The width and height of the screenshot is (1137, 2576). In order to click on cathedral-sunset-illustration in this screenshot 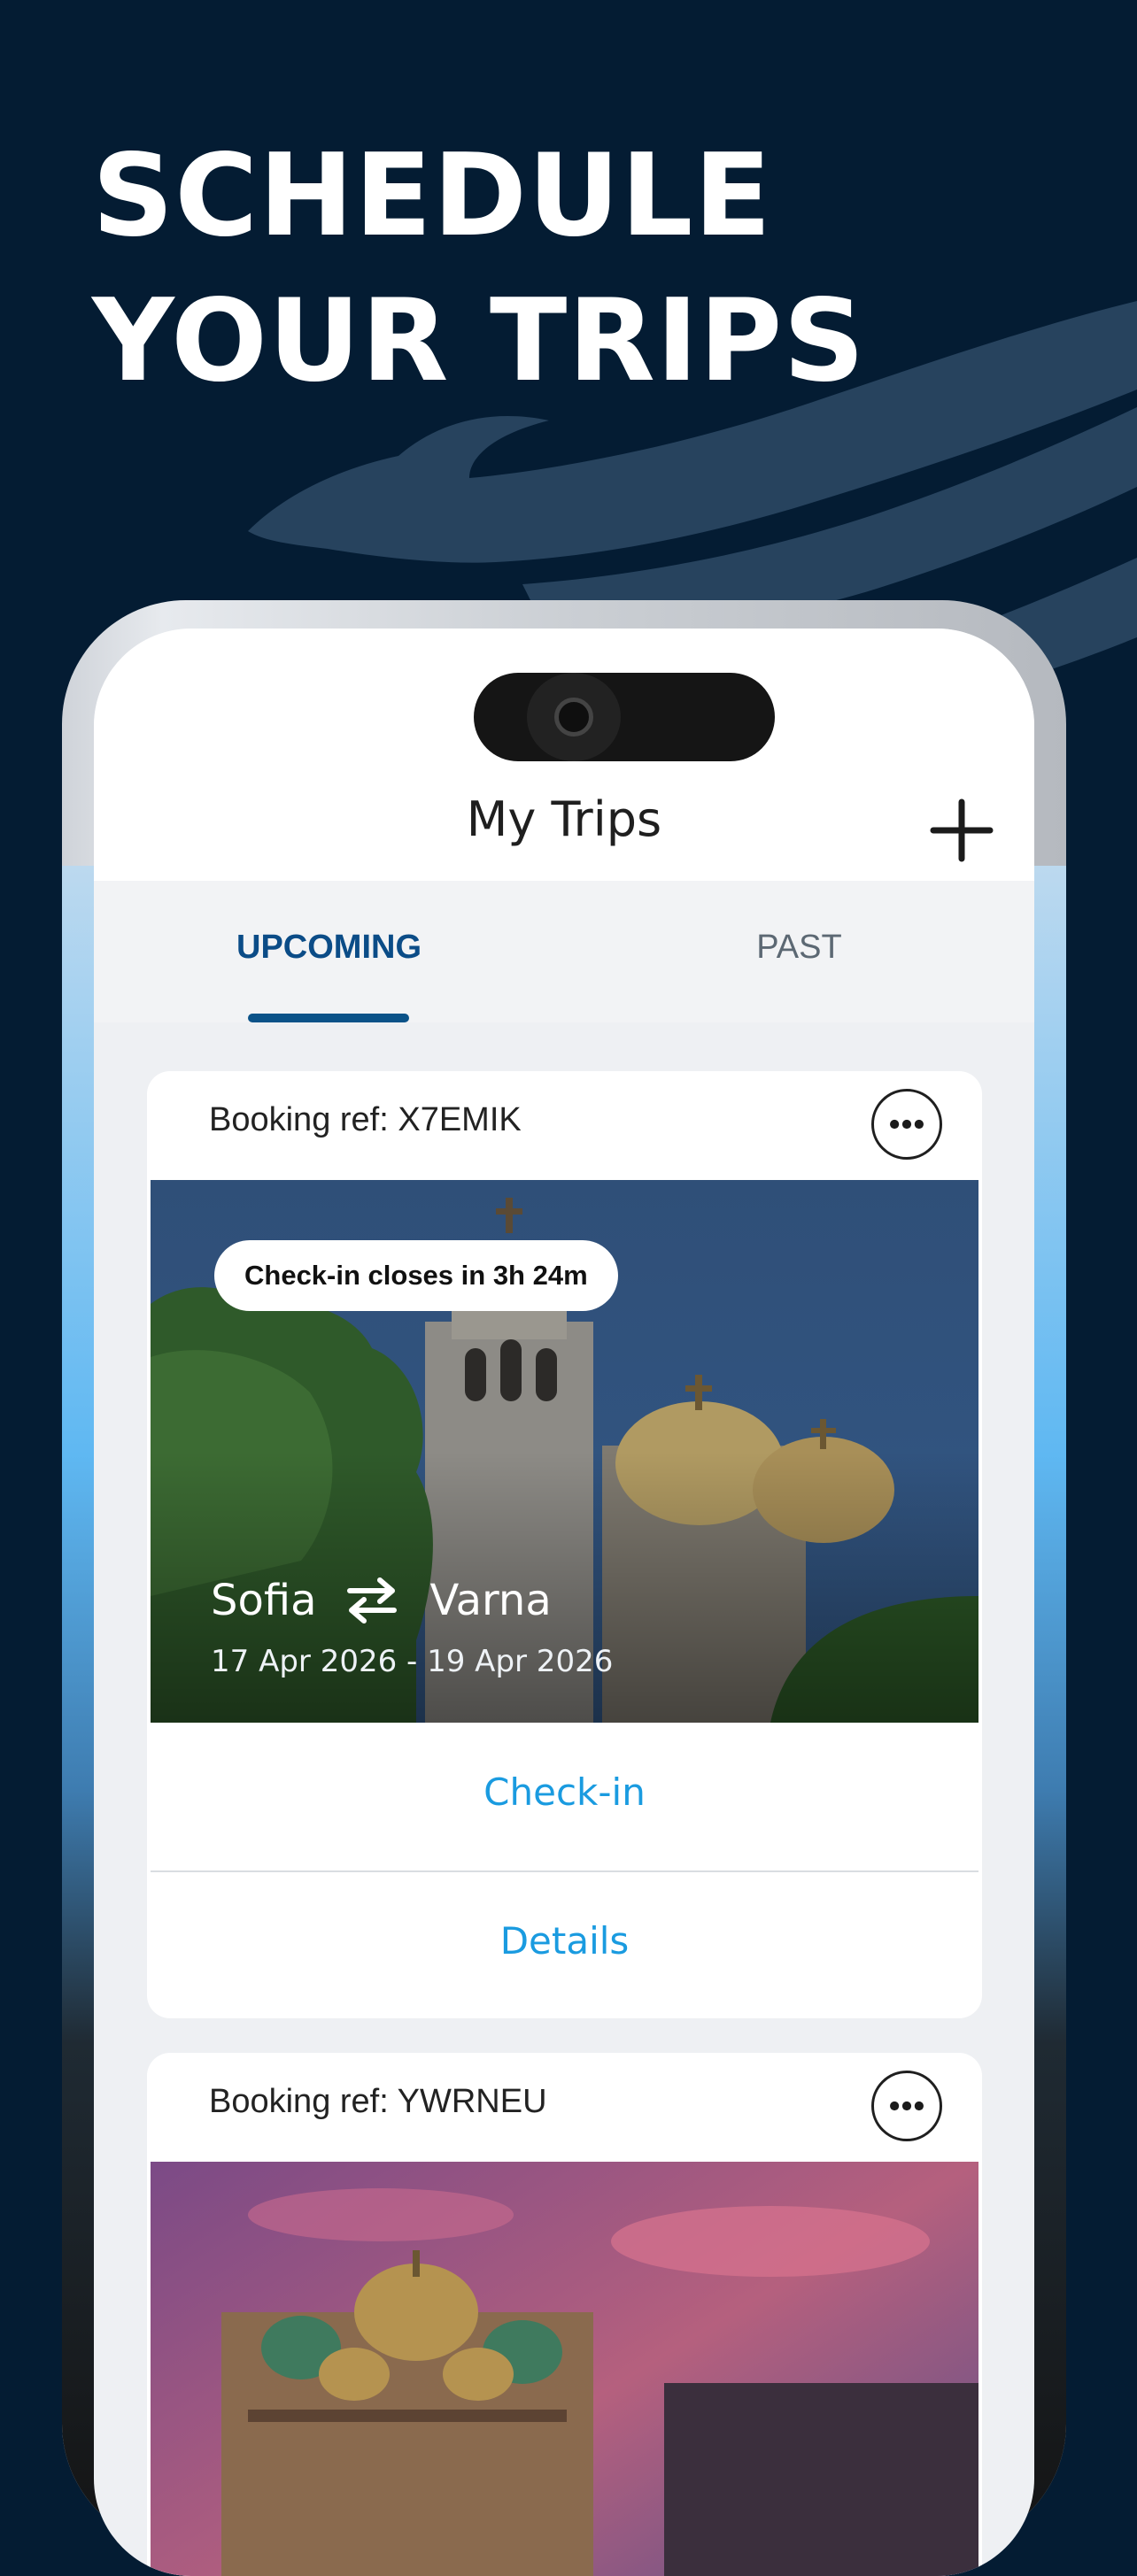, I will do `click(564, 2369)`.